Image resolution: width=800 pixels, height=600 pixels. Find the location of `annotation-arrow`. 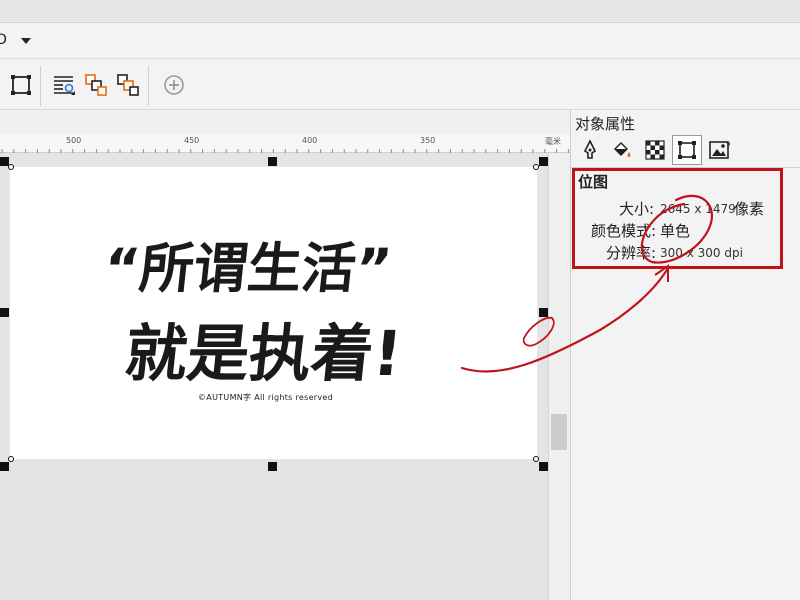

annotation-arrow is located at coordinates (586, 283).